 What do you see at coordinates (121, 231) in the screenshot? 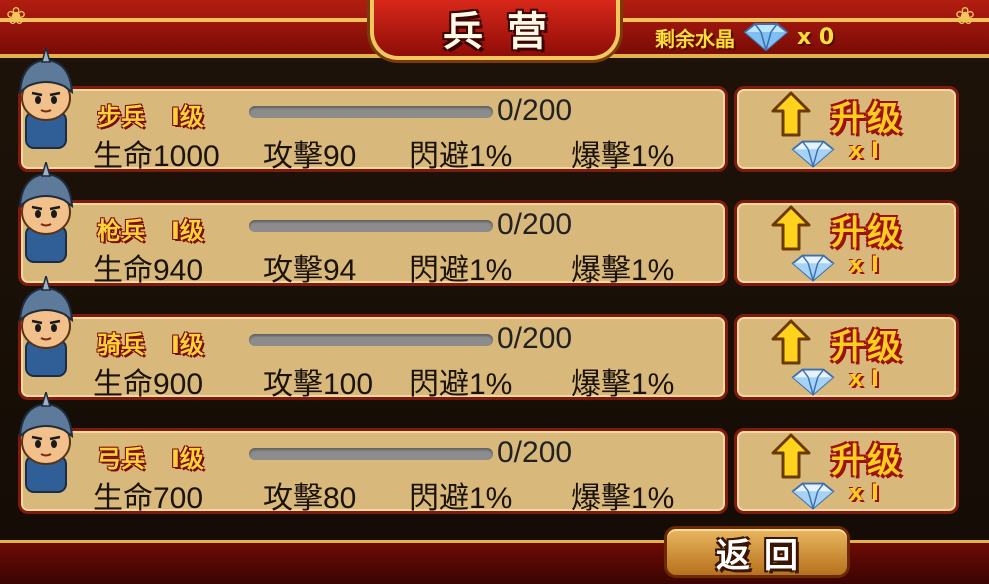
I see `unit-name: 枪兵` at bounding box center [121, 231].